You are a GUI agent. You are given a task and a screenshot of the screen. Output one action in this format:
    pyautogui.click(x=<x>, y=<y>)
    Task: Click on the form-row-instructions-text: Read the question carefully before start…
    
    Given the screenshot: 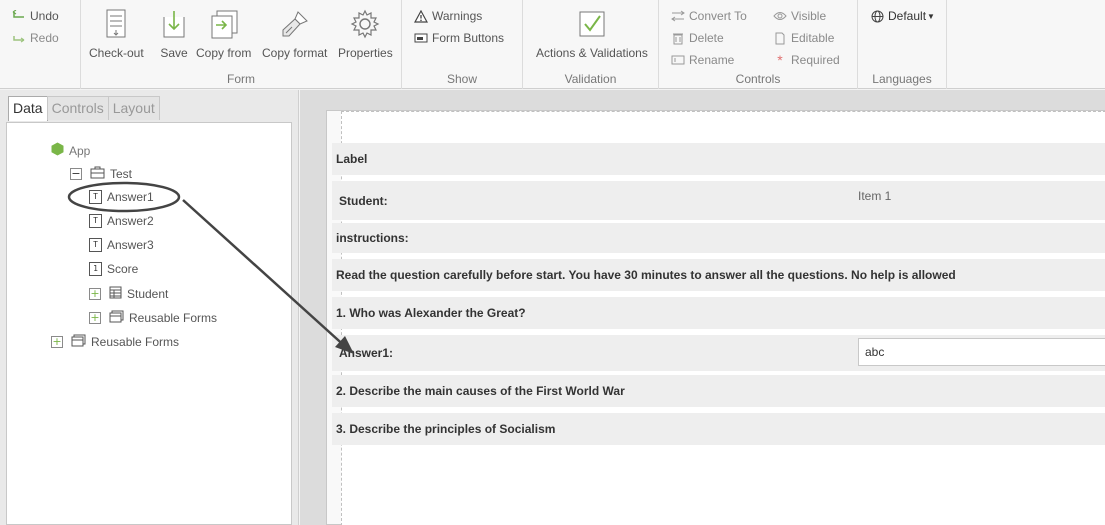 What is the action you would take?
    pyautogui.click(x=718, y=275)
    